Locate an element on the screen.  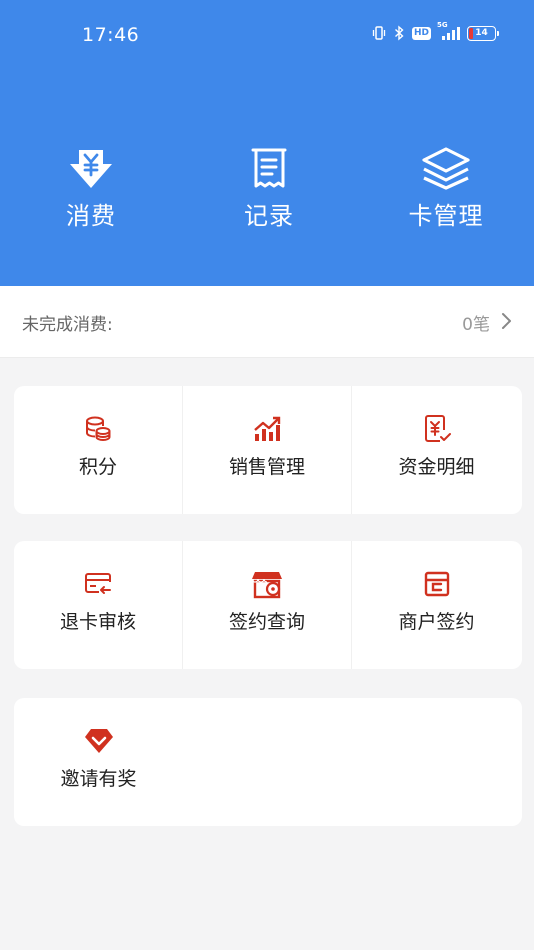
store-location-icon is located at coordinates (267, 584).